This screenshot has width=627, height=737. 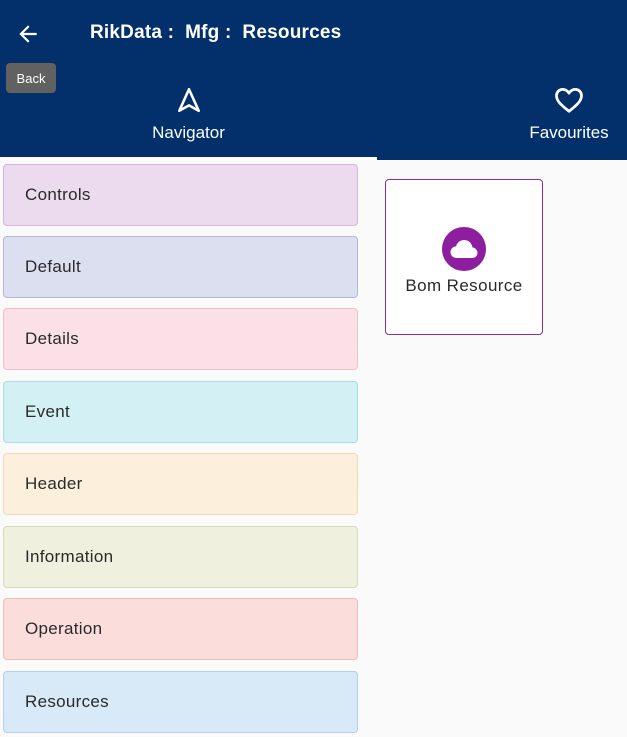 I want to click on tab-navigator: Navigator, so click(x=188, y=115).